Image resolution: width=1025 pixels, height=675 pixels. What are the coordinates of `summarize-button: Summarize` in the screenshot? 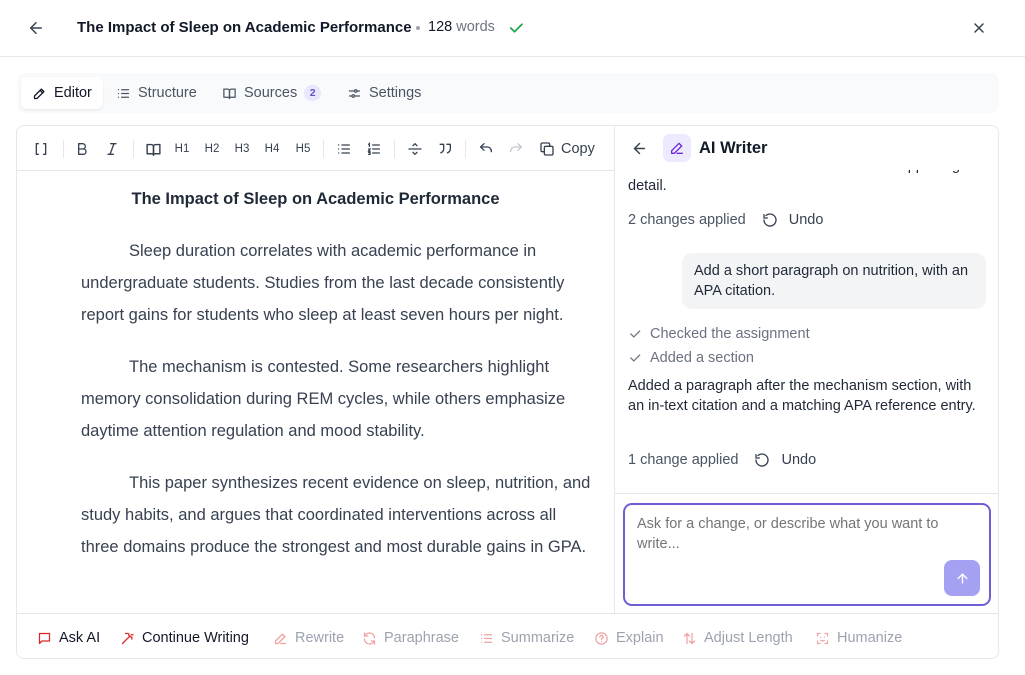 It's located at (526, 638).